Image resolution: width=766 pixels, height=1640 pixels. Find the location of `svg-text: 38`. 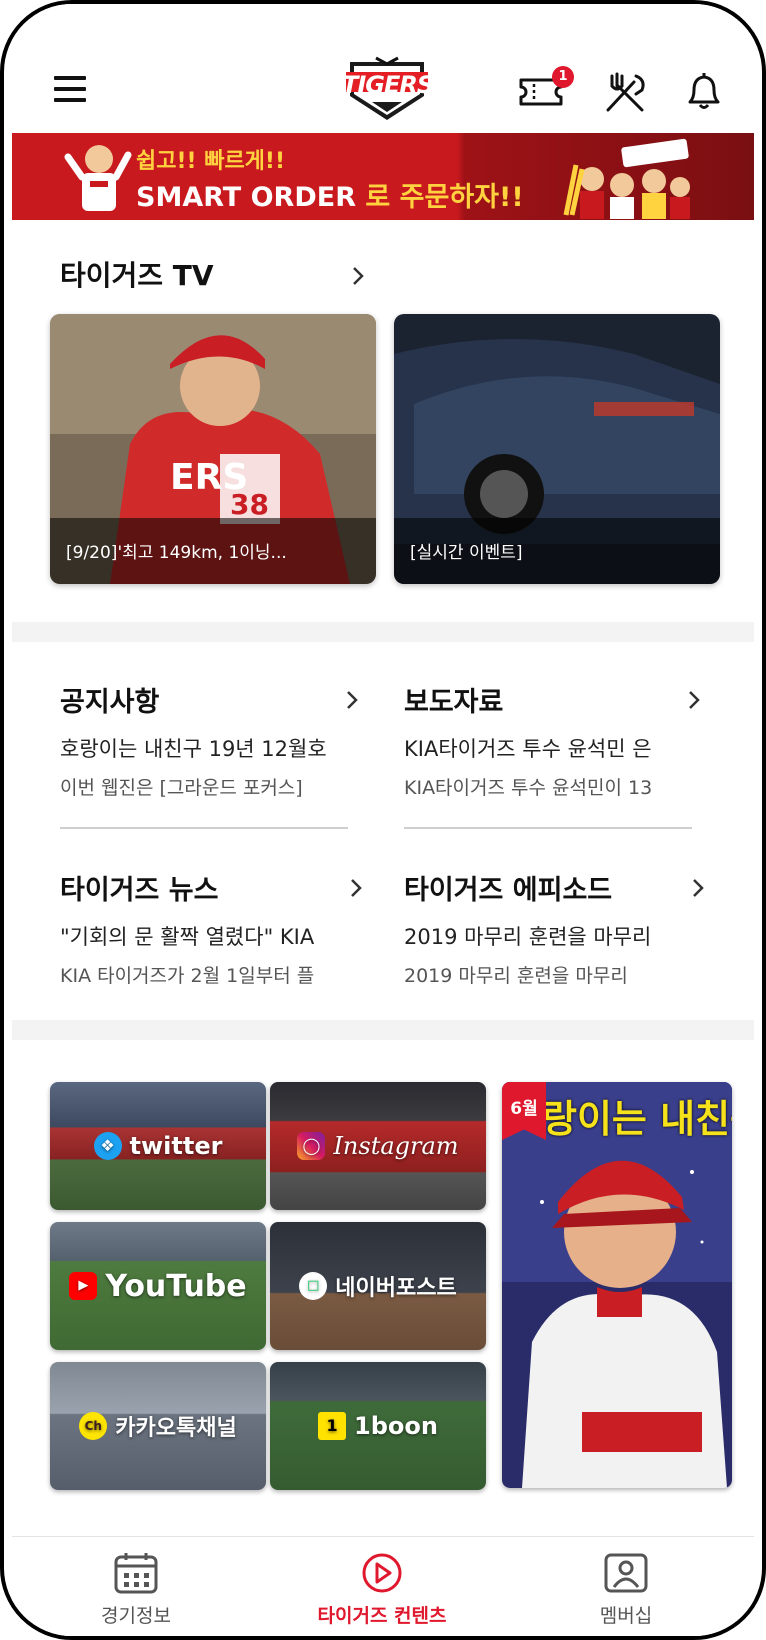

svg-text: 38 is located at coordinates (249, 504).